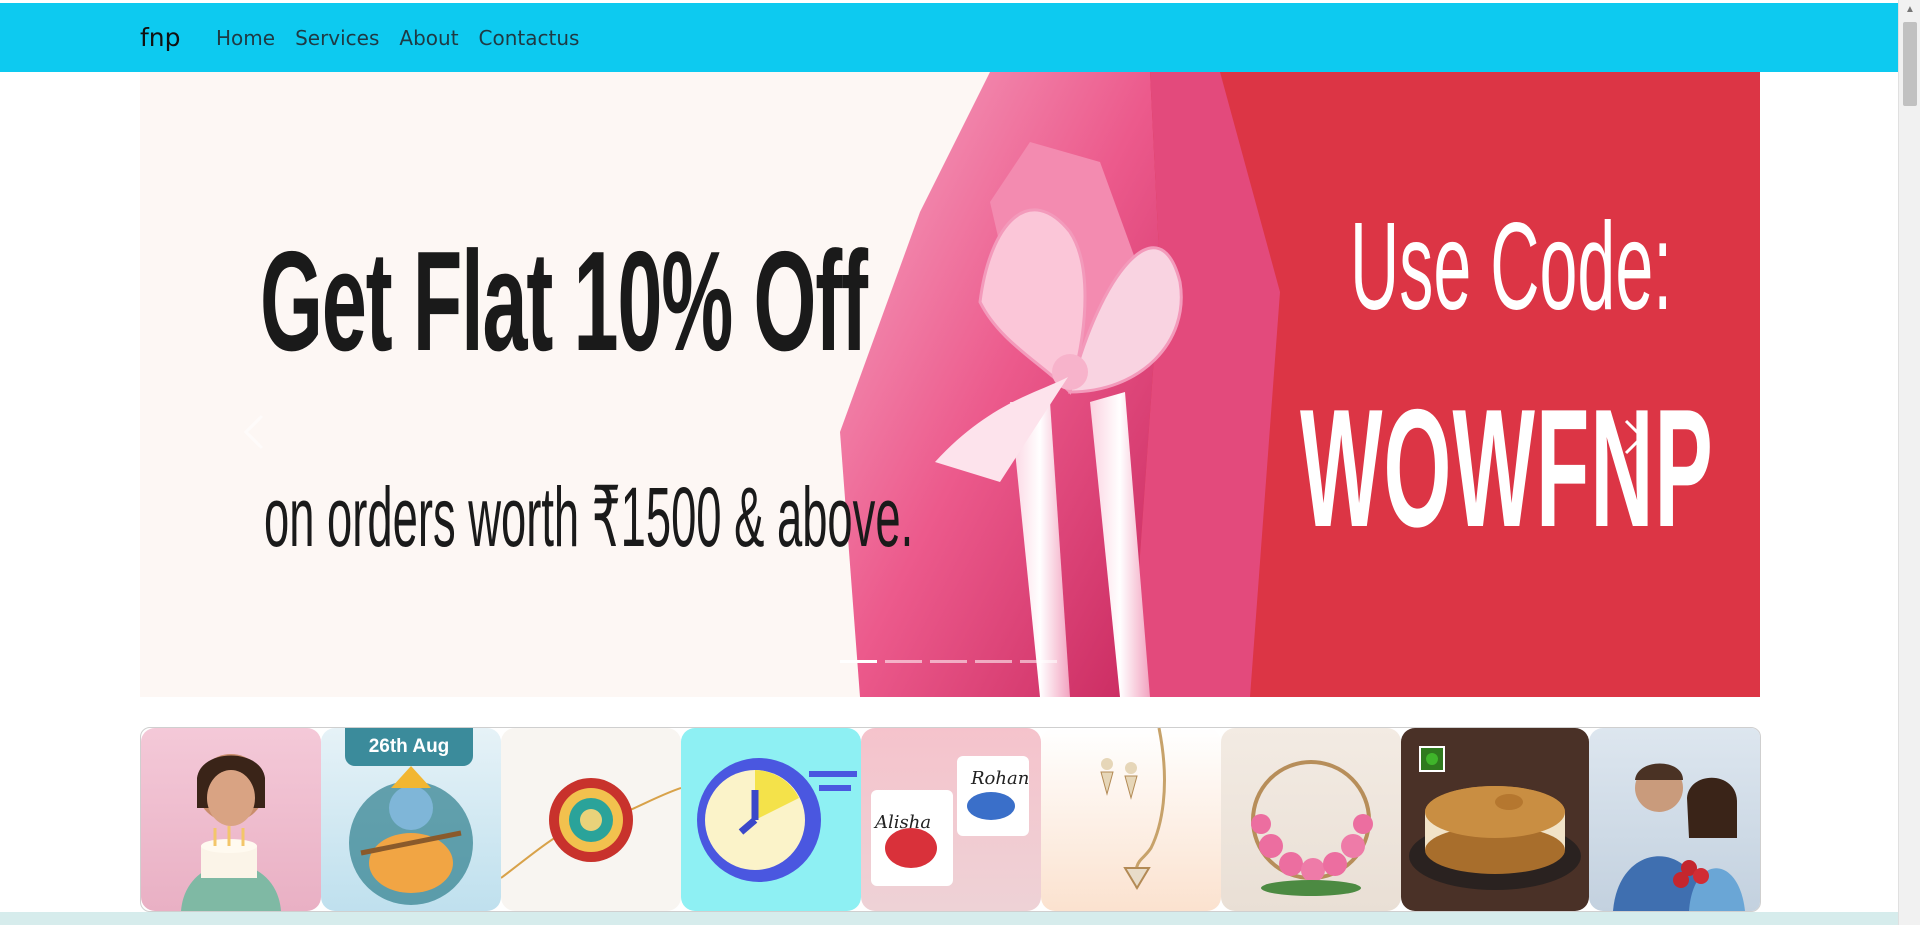 The width and height of the screenshot is (1920, 925). Describe the element at coordinates (409, 747) in the screenshot. I see `date-badge: 26th Aug` at that location.